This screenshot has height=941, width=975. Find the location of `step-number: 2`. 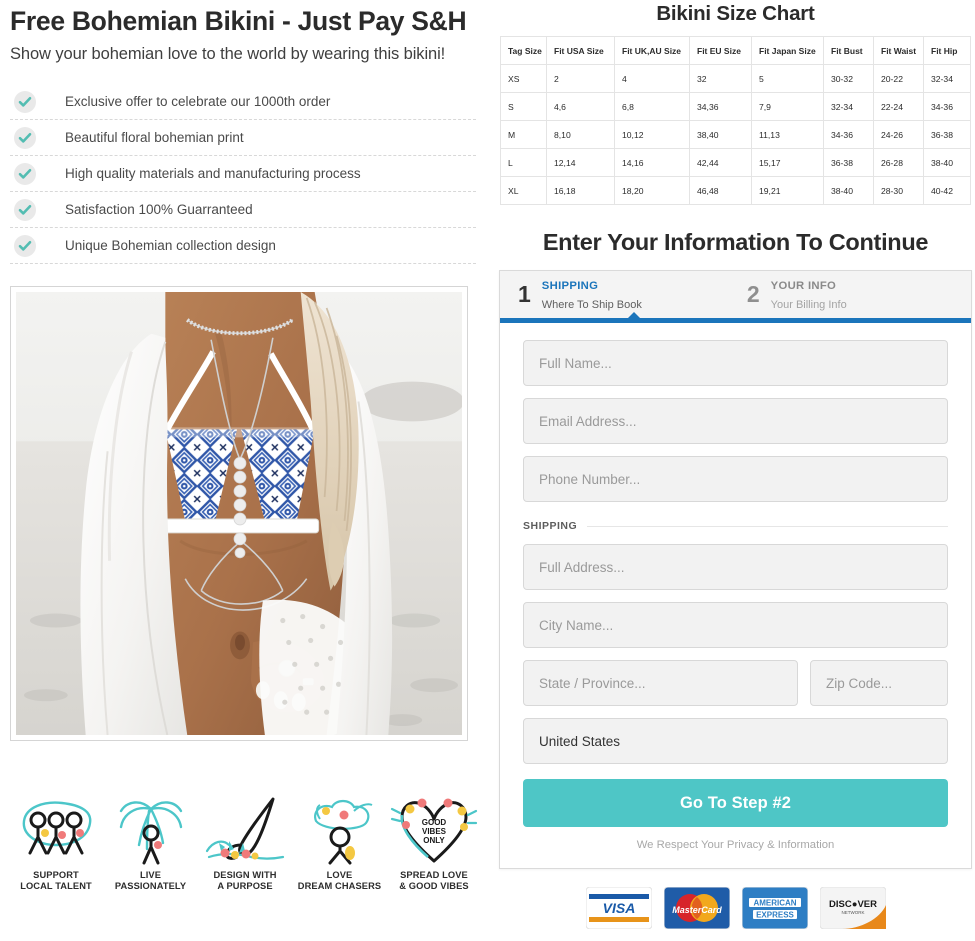

step-number: 2 is located at coordinates (753, 294).